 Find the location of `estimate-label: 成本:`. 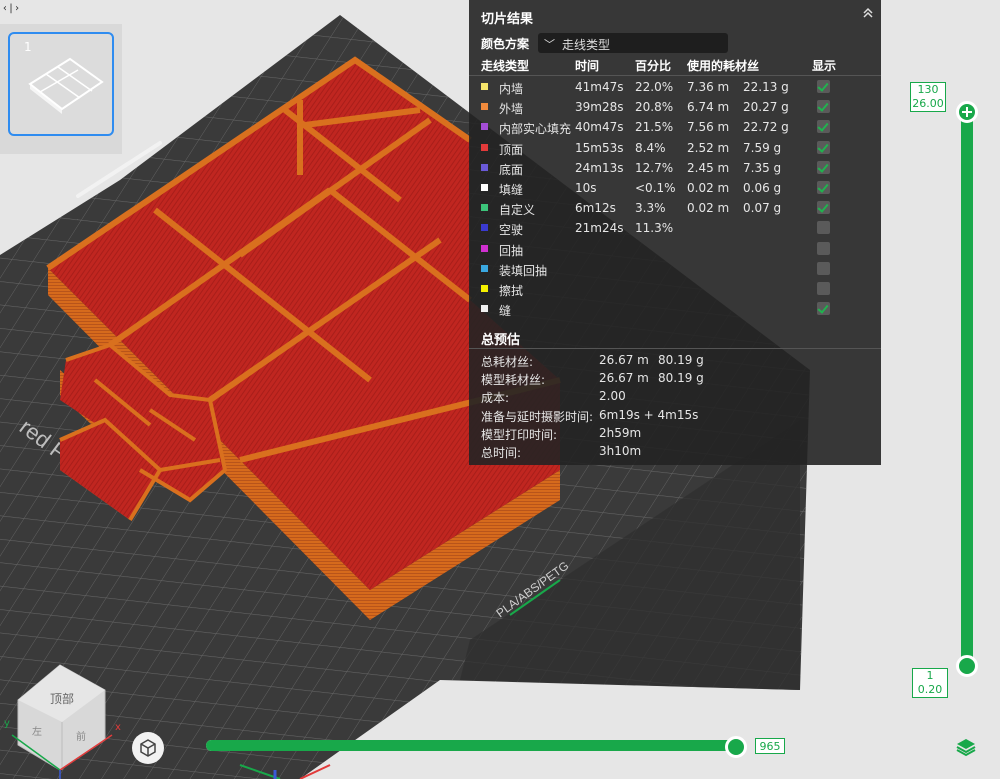

estimate-label: 成本: is located at coordinates (495, 398).